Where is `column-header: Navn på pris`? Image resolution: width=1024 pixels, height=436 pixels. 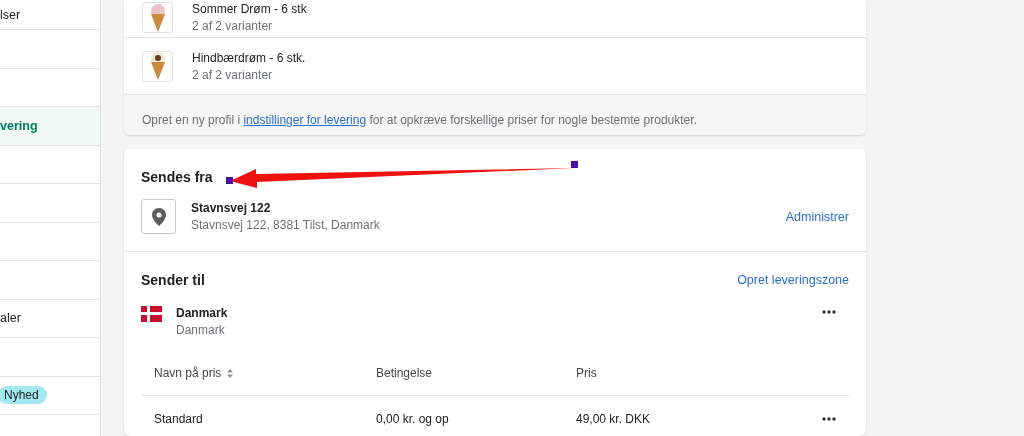
column-header: Navn på pris is located at coordinates (188, 373).